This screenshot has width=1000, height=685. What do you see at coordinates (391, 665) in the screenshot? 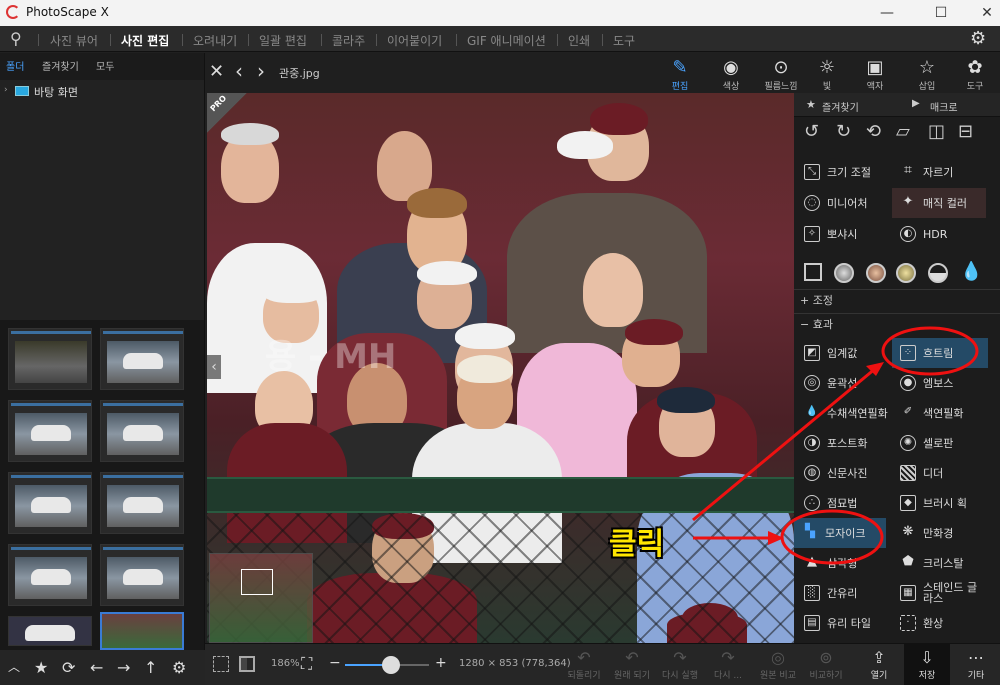
I see `zoom-slider-handle` at bounding box center [391, 665].